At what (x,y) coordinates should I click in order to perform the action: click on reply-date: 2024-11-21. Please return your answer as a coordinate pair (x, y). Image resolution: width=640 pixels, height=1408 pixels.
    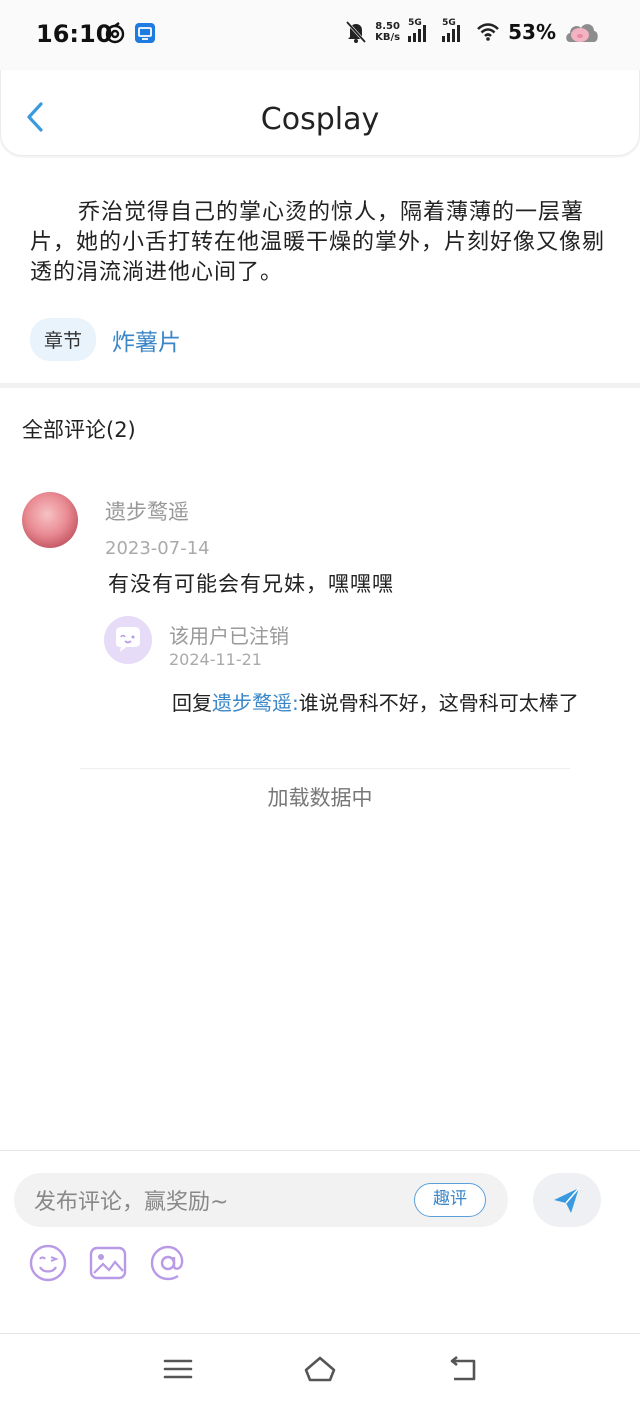
    Looking at the image, I should click on (215, 659).